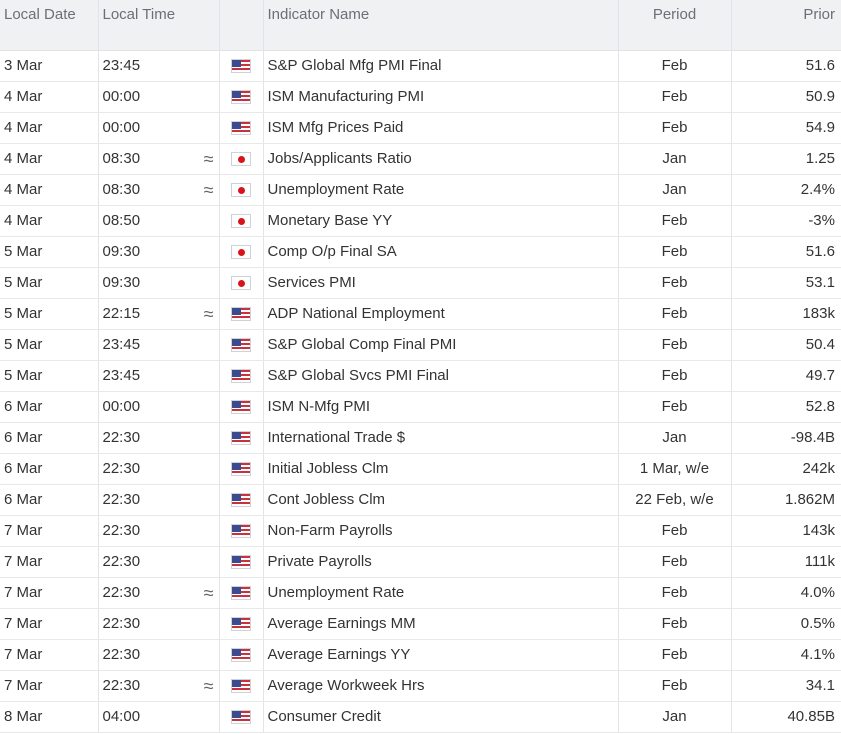  I want to click on table-row: 7 Mar 22:30 Average Earnings MM Feb 0.5%, so click(420, 624).